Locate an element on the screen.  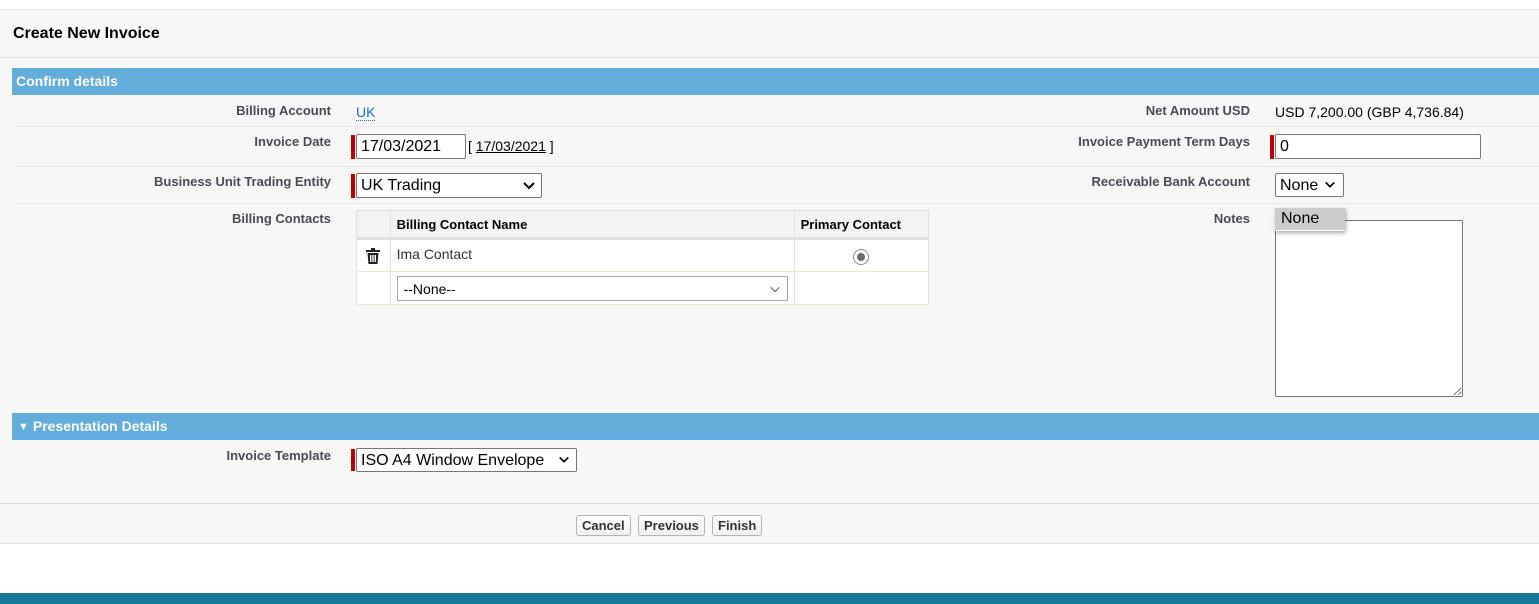
section-presentation-details: ▼ Presentation Details is located at coordinates (775, 426).